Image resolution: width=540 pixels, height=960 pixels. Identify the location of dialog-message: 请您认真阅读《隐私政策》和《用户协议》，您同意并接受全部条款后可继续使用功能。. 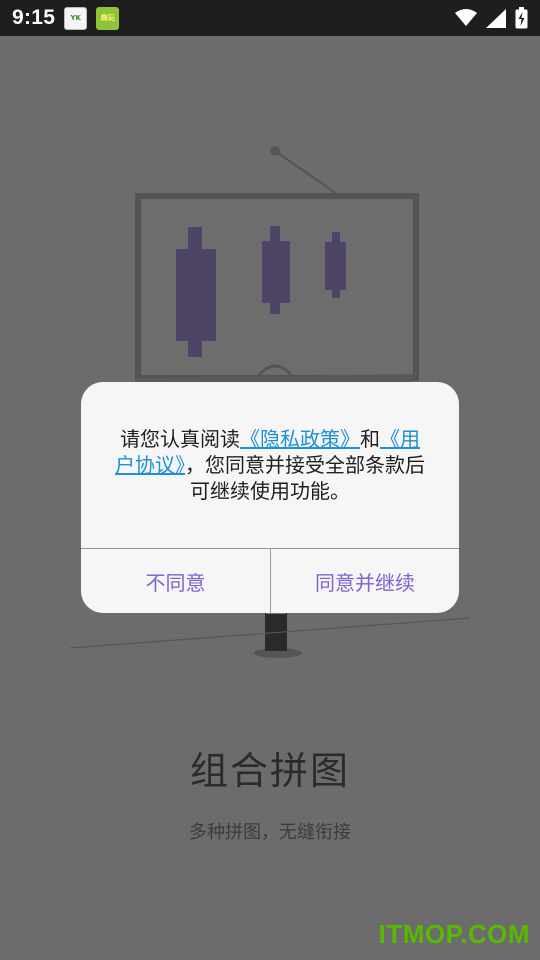
(270, 465).